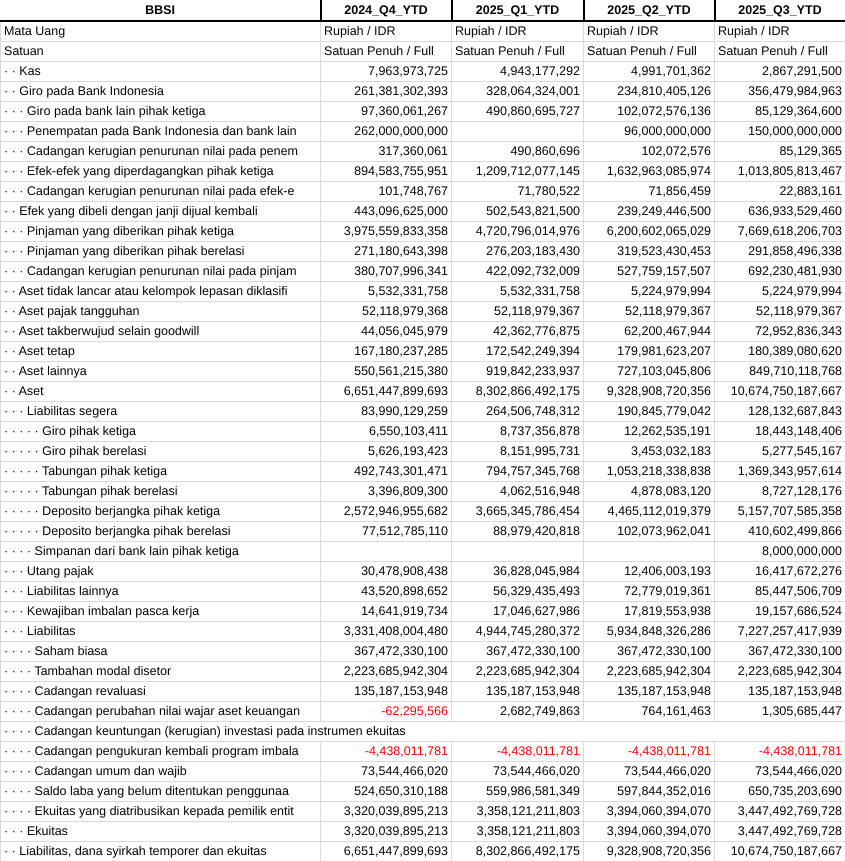 This screenshot has width=845, height=861. Describe the element at coordinates (160, 632) in the screenshot. I see `table-cell: · · · Liabilitas` at that location.